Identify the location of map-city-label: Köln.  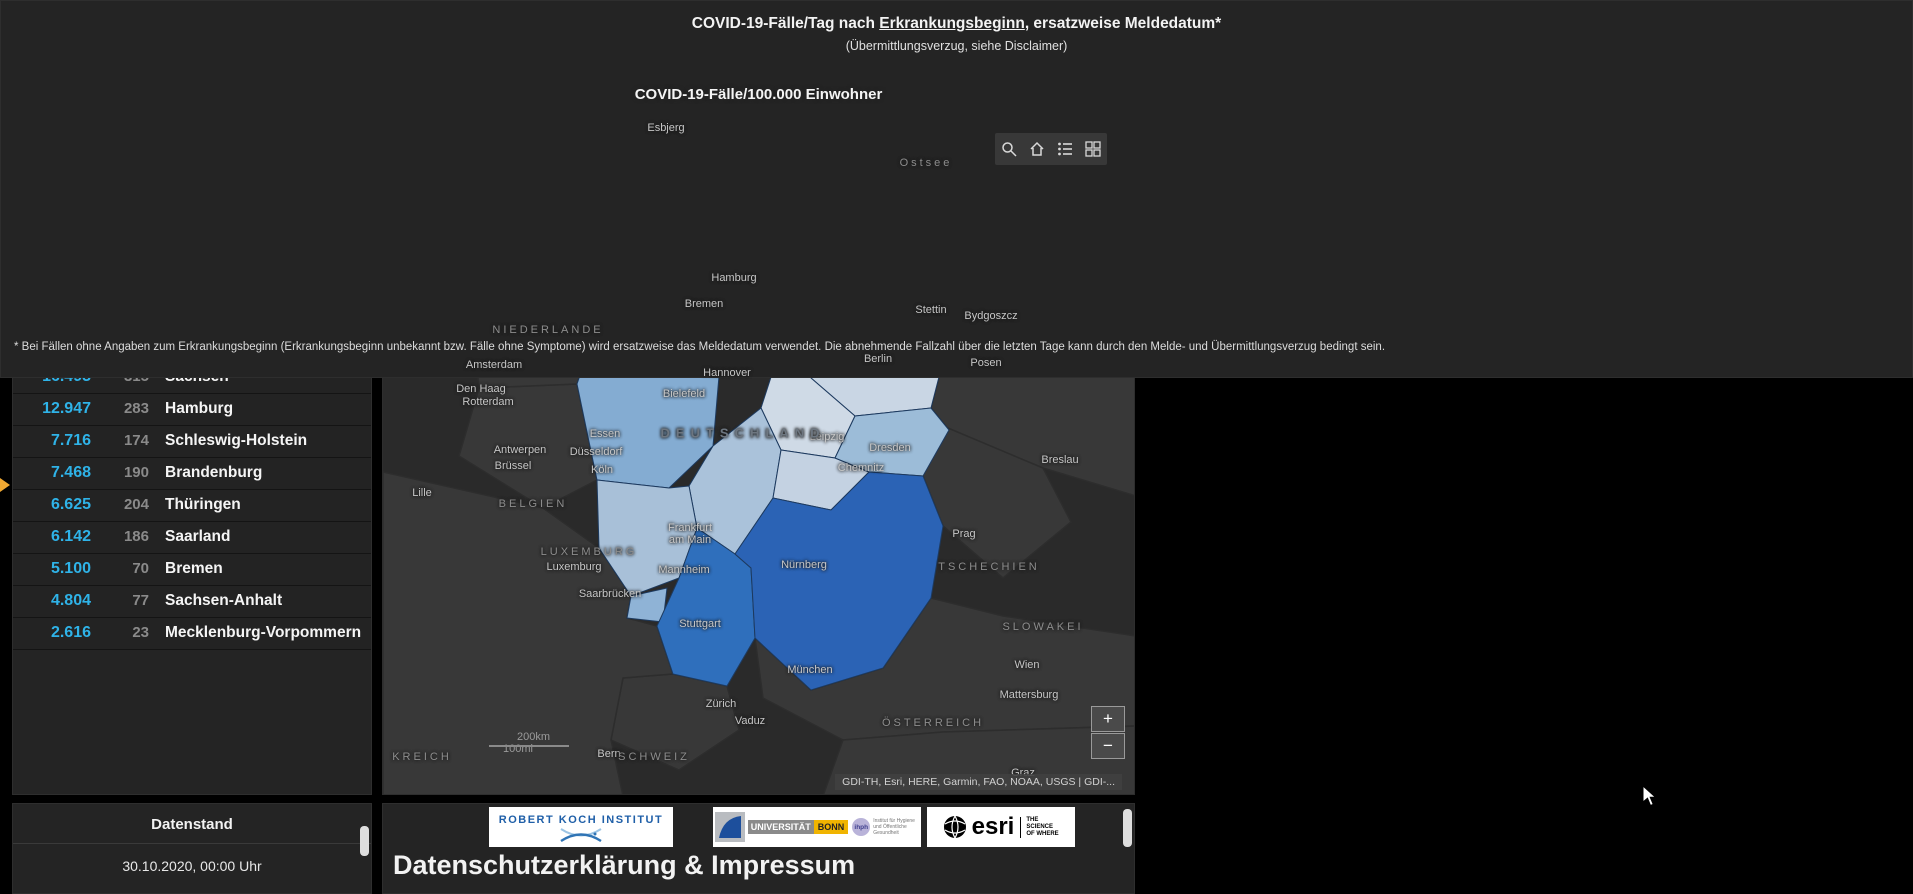
(602, 470).